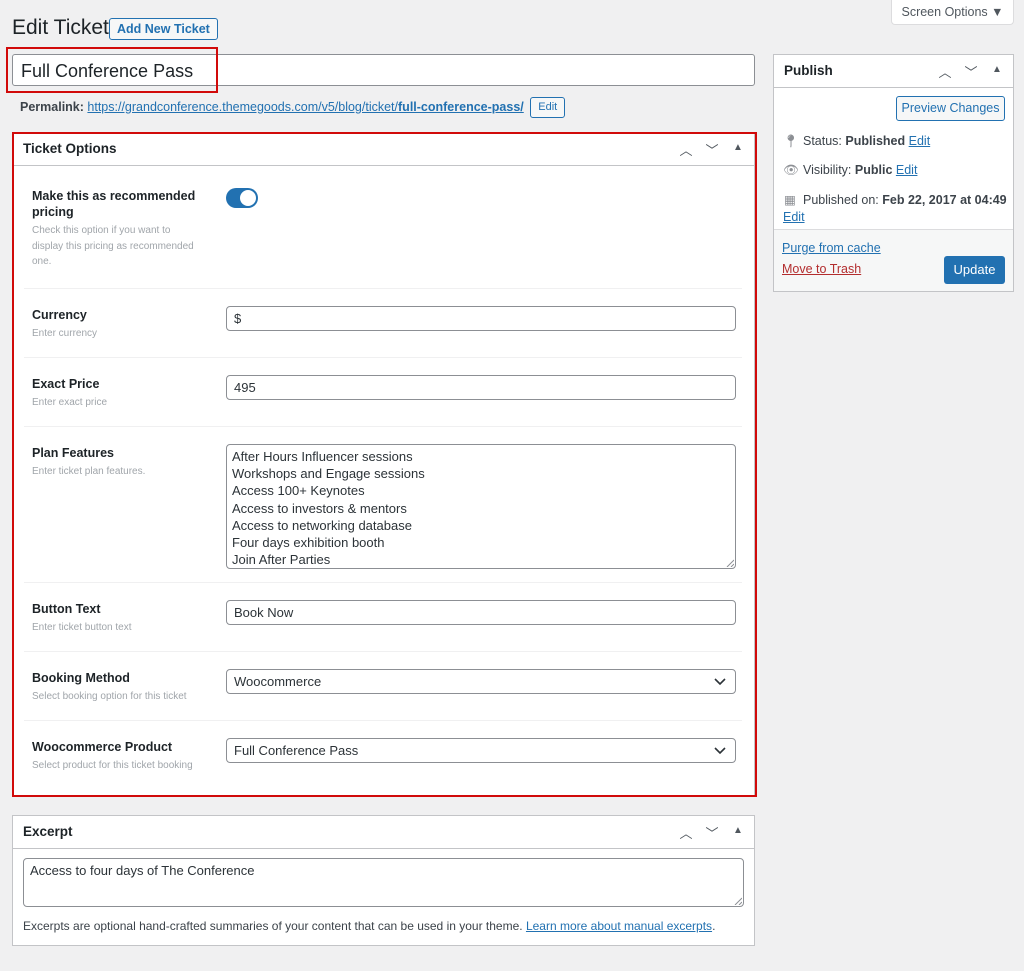 This screenshot has width=1024, height=971. What do you see at coordinates (950, 108) in the screenshot?
I see `preview-changes-button: Preview Changes` at bounding box center [950, 108].